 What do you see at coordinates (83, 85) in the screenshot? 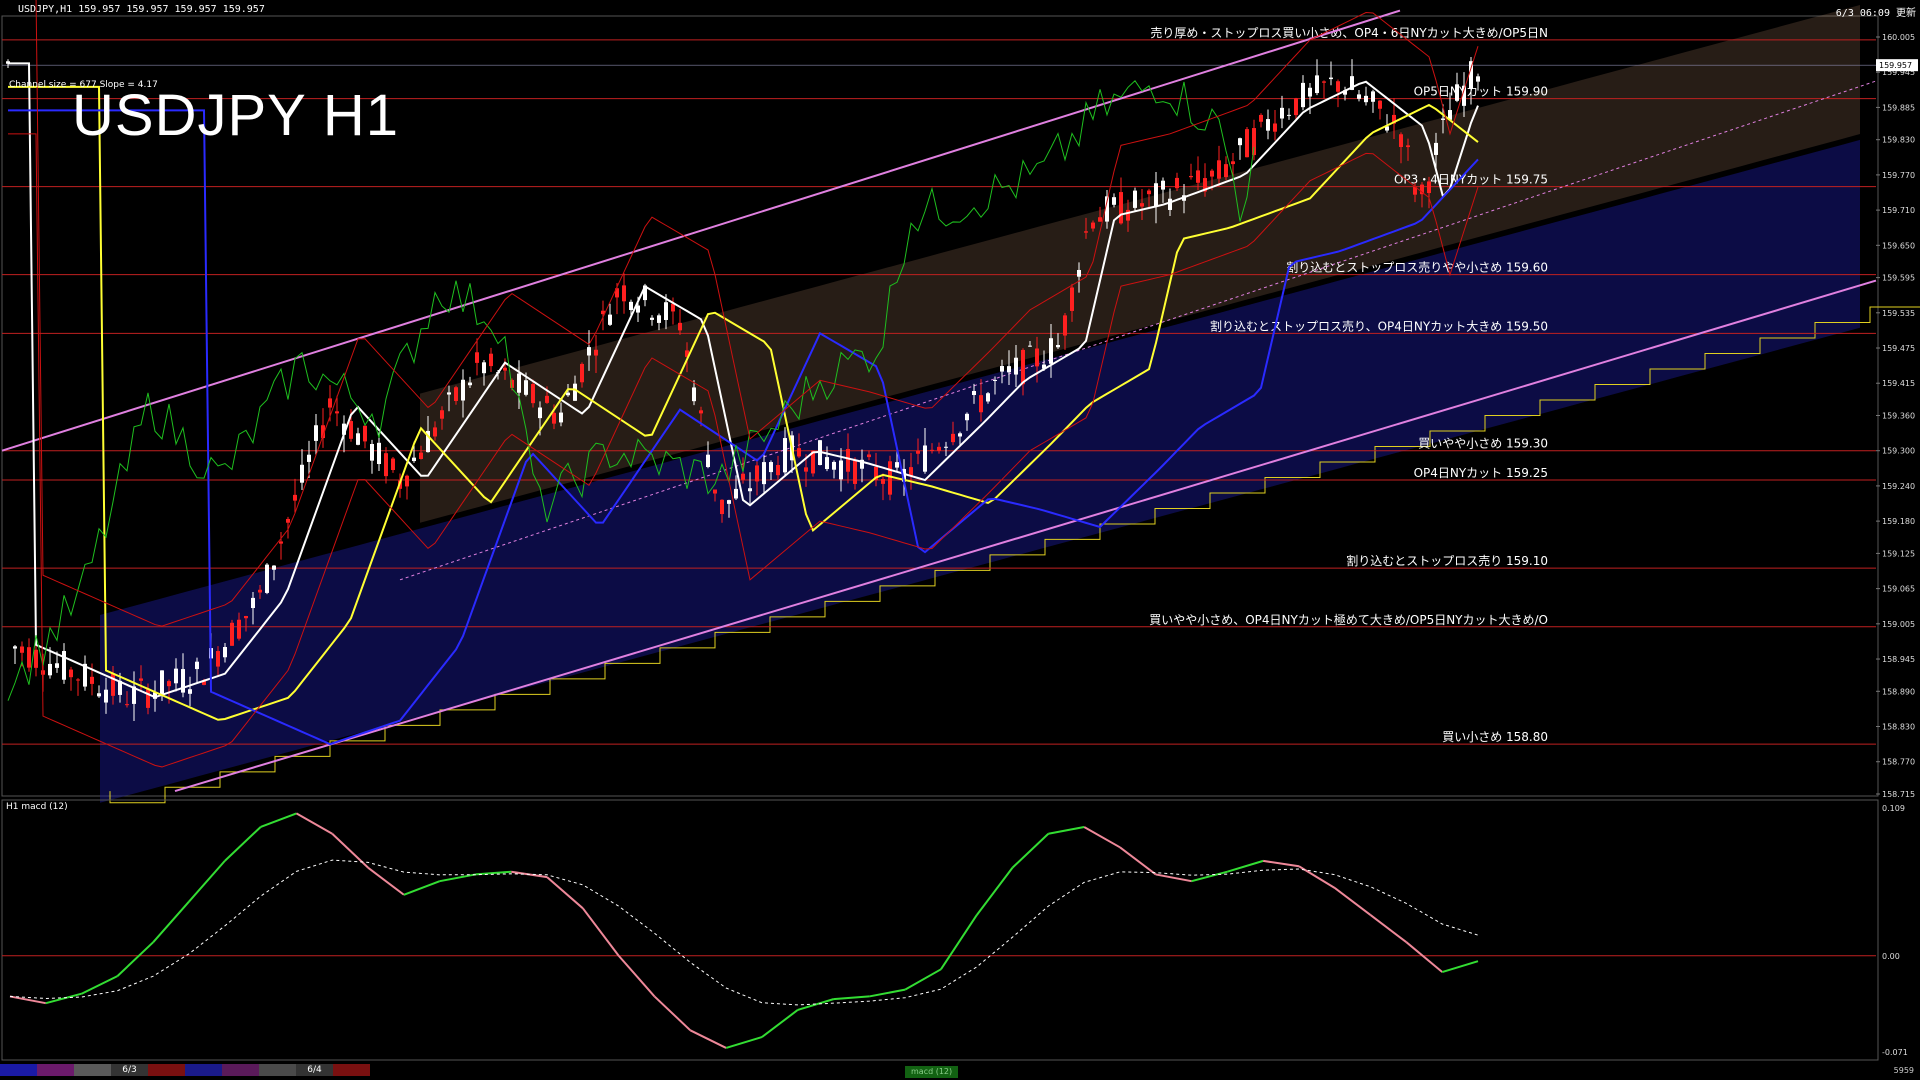
I see `channel-info: Channel size = 677 Slope = 4.17` at bounding box center [83, 85].